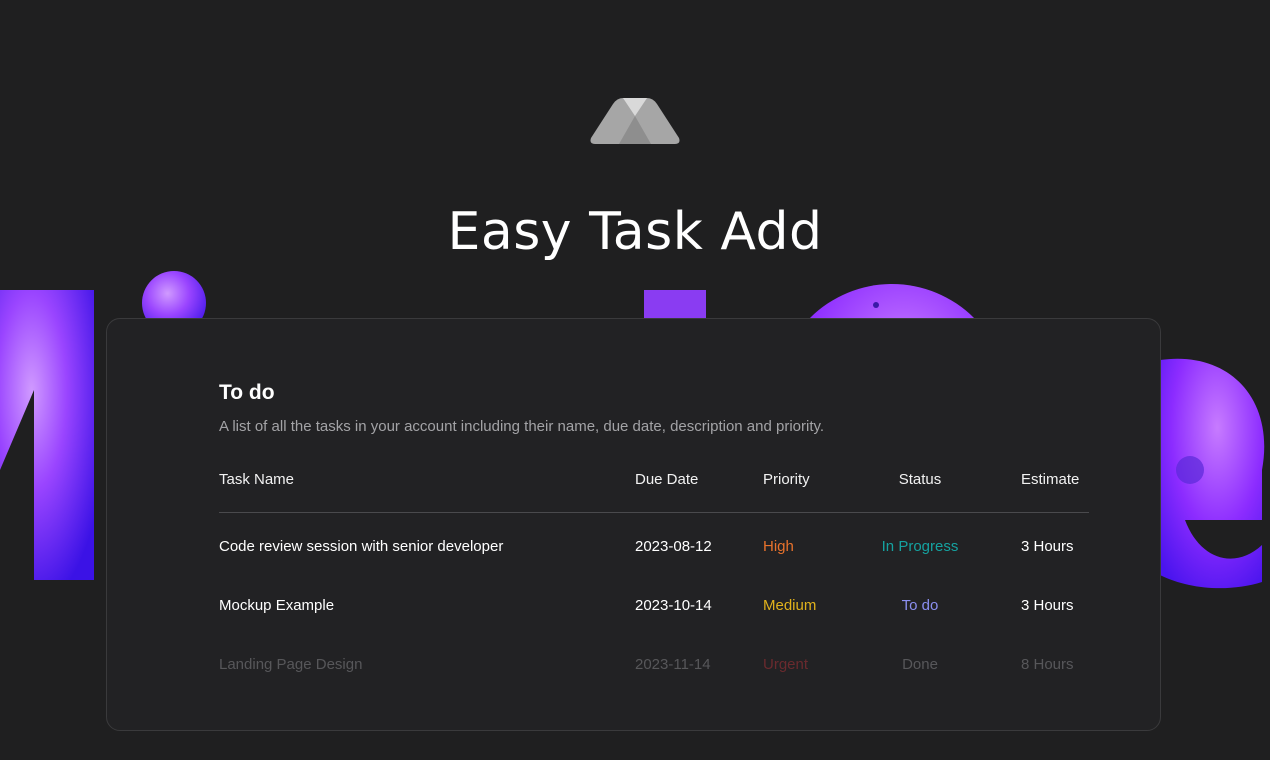  Describe the element at coordinates (673, 664) in the screenshot. I see `due-date-cell: 2023-11-14` at that location.